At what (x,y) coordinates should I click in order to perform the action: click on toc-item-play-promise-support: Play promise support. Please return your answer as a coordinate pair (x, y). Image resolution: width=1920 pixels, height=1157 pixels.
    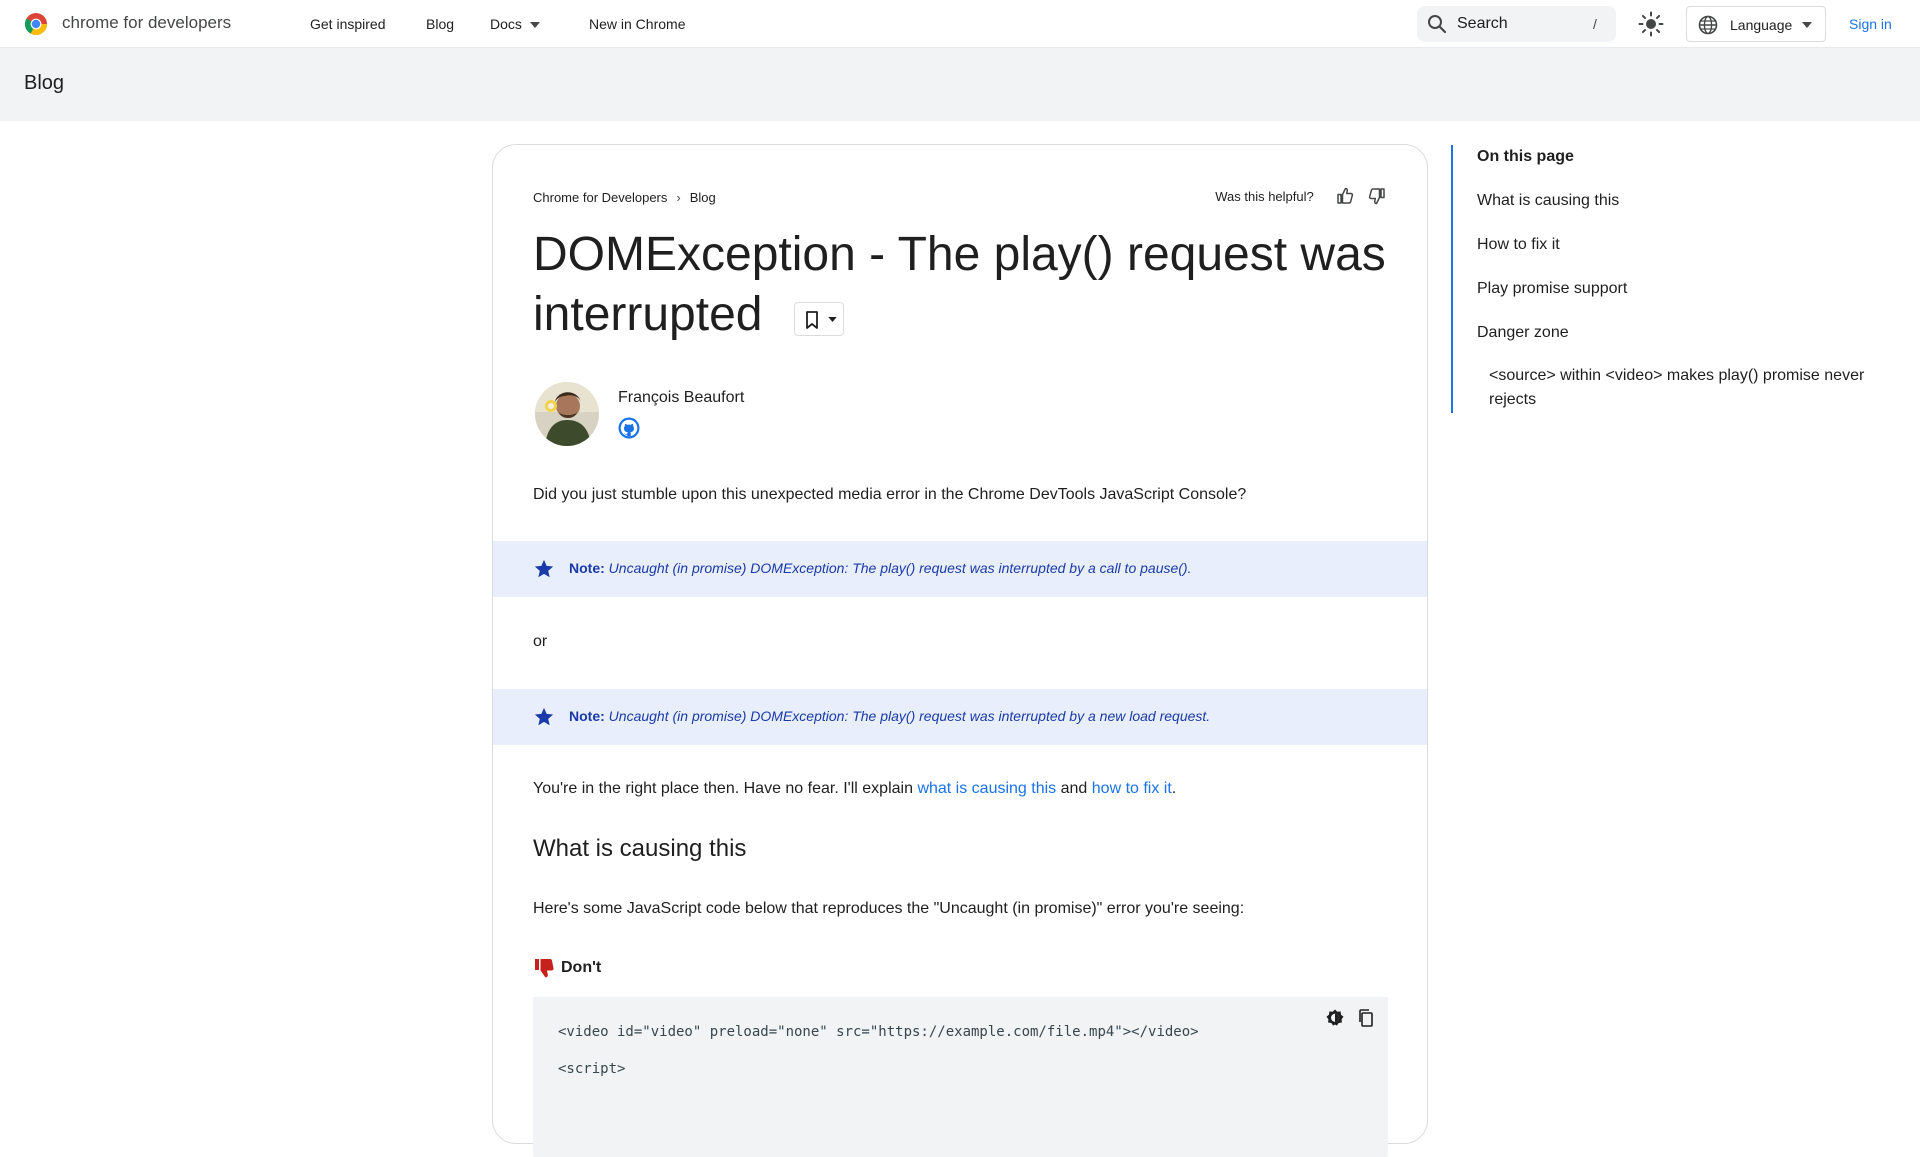
    Looking at the image, I should click on (1552, 289).